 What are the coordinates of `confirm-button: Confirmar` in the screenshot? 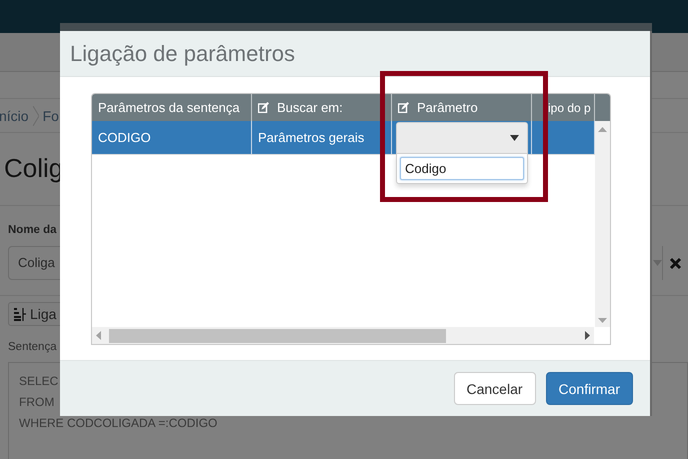 It's located at (589, 388).